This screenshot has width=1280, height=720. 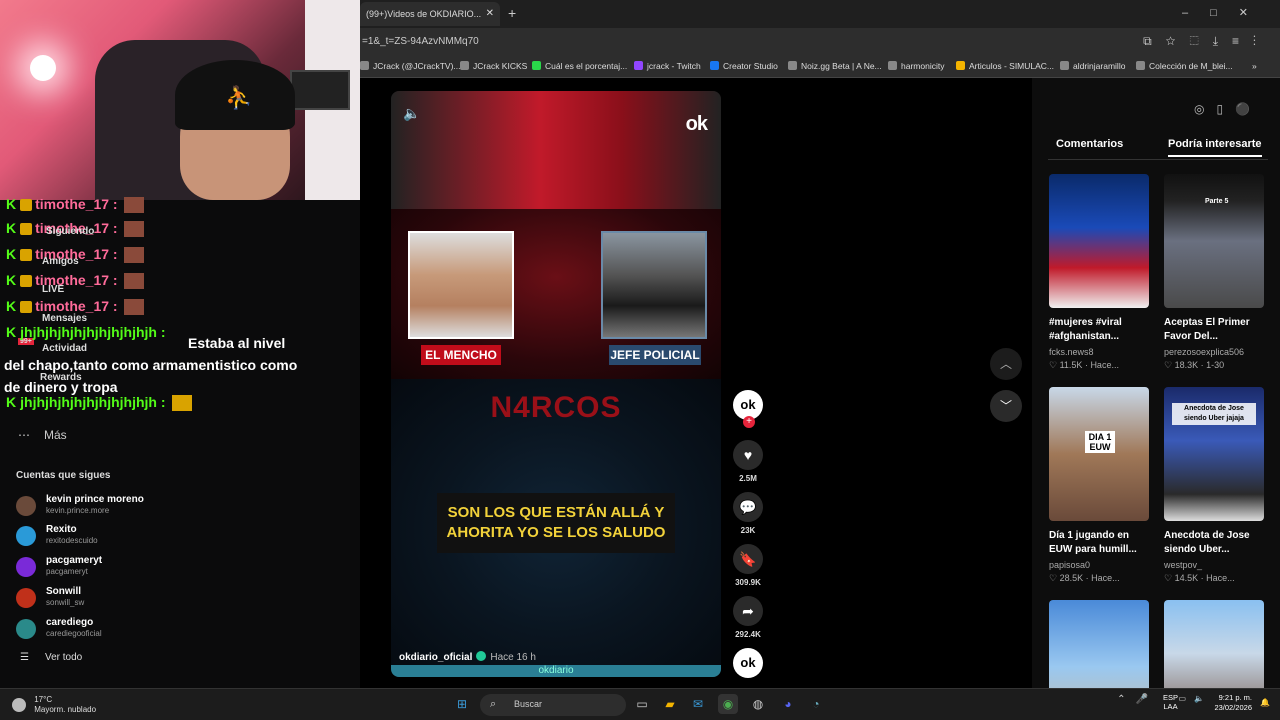 I want to click on bookmark-item: jcrack - Twitch, so click(x=667, y=66).